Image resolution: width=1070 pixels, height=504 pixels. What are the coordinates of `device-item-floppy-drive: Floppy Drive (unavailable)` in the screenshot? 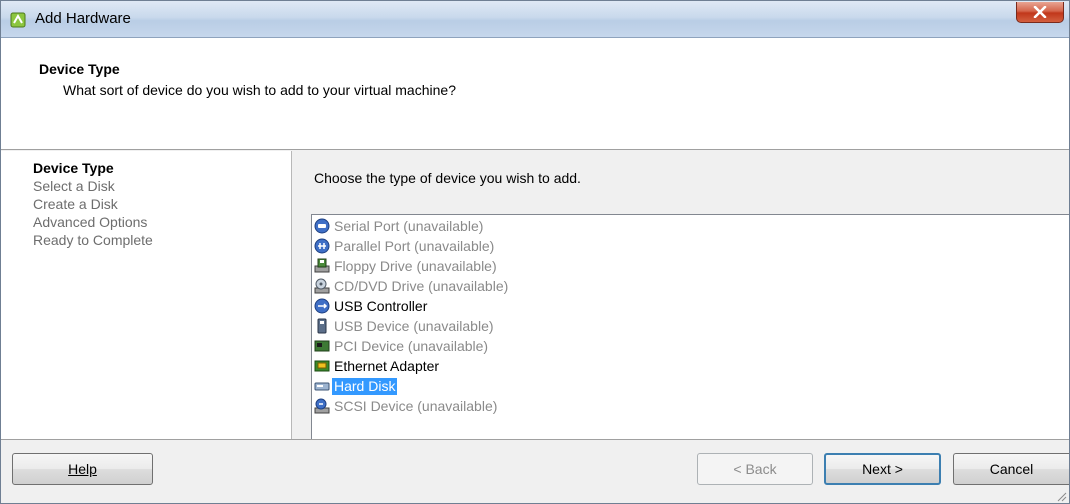 It's located at (406, 266).